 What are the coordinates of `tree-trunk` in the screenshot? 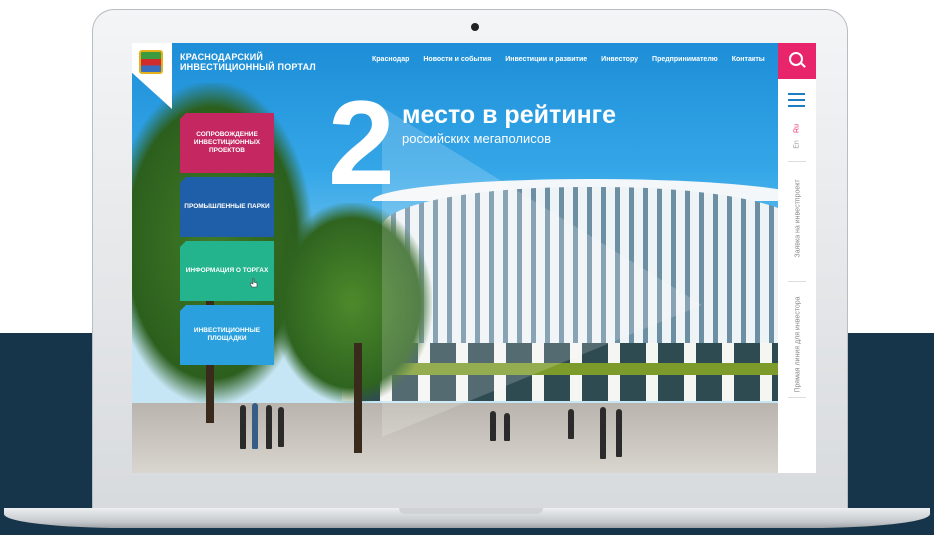 It's located at (358, 398).